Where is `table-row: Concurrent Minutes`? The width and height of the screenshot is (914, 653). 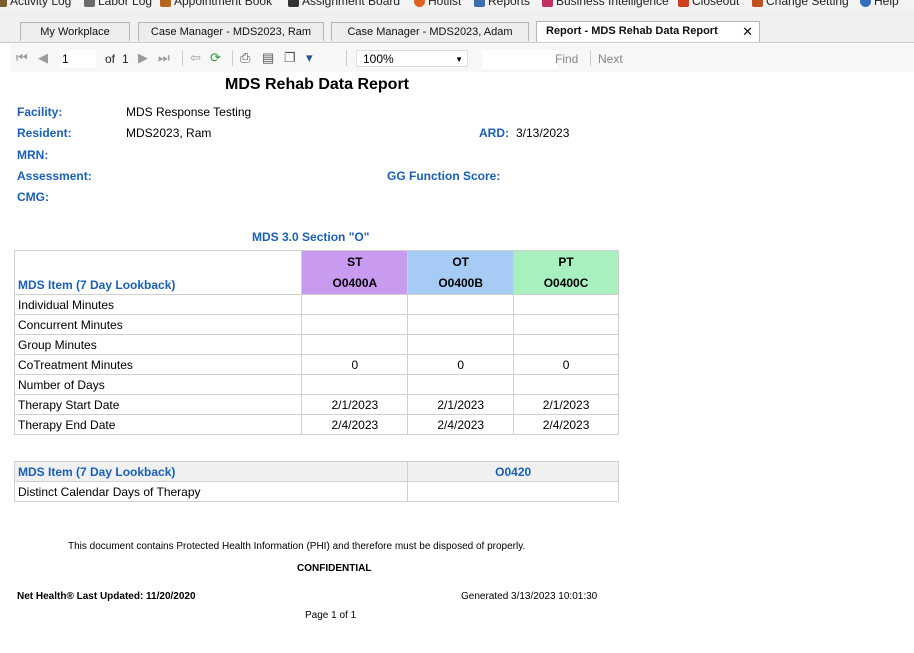
table-row: Concurrent Minutes is located at coordinates (316, 324).